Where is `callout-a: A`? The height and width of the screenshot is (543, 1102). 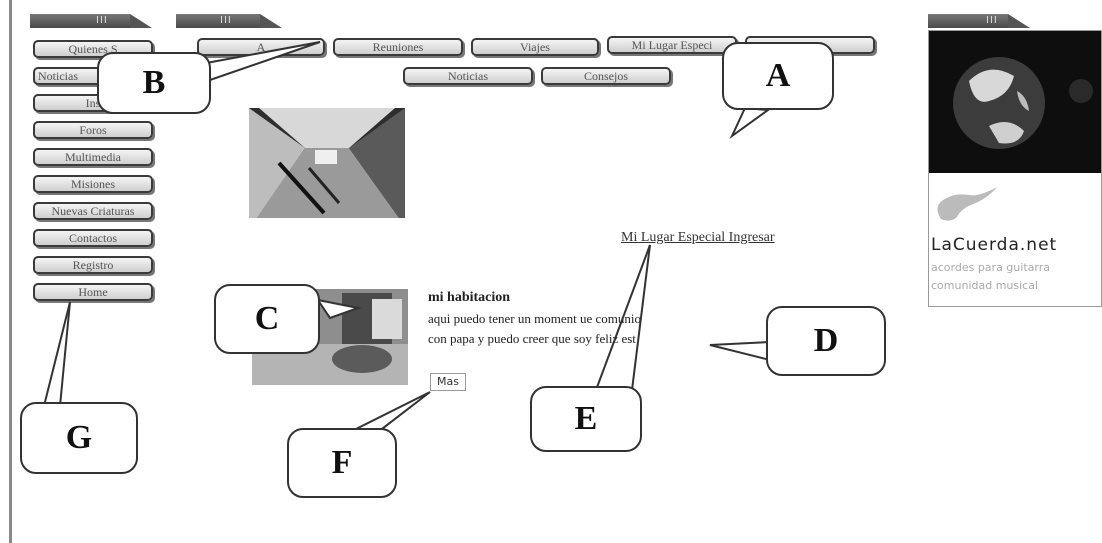
callout-a: A is located at coordinates (778, 76).